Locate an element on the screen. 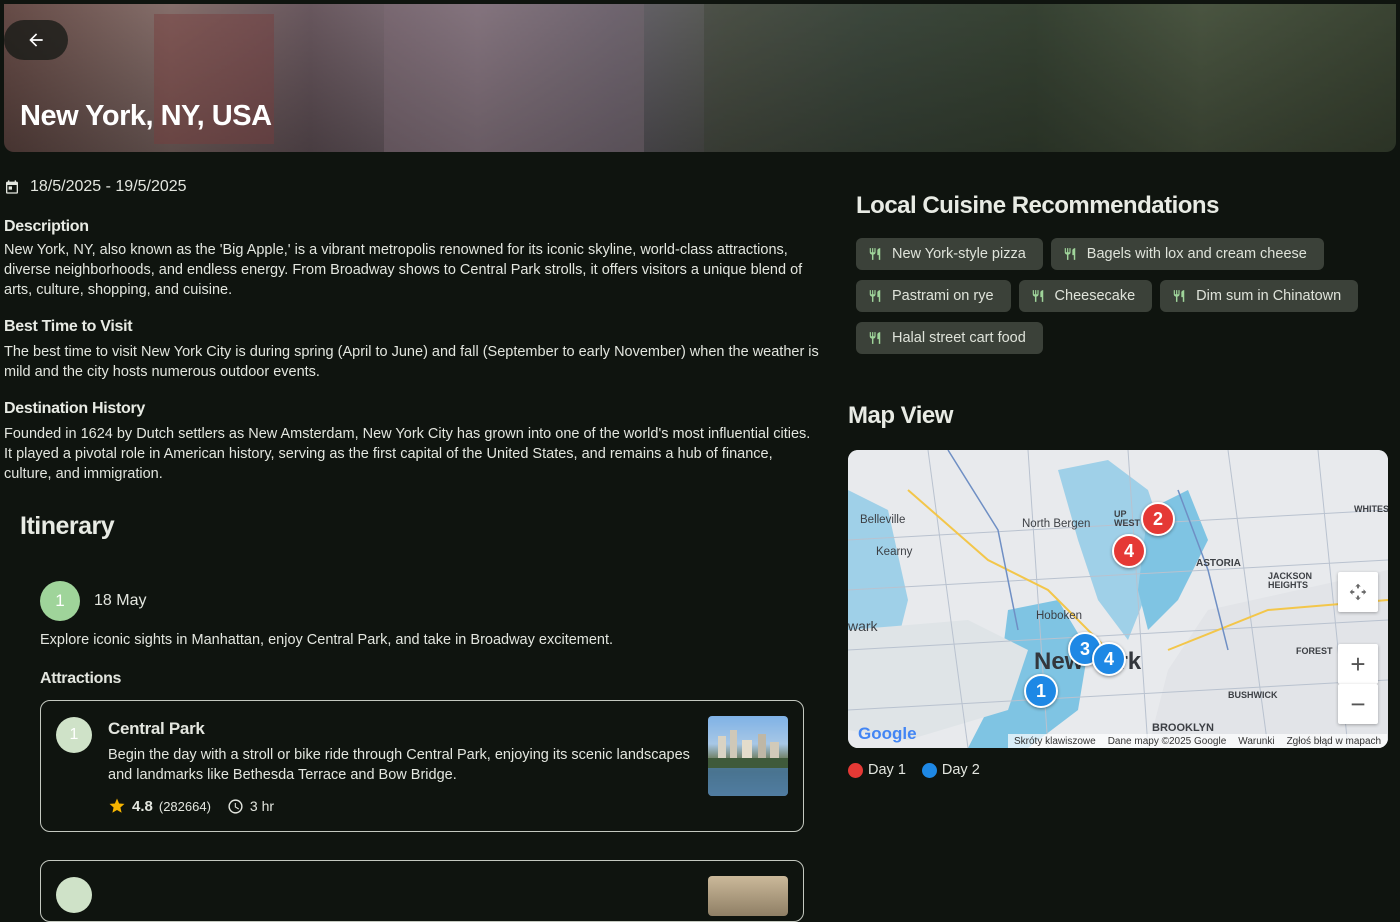  cuisine-chip: Pastrami on rye is located at coordinates (933, 296).